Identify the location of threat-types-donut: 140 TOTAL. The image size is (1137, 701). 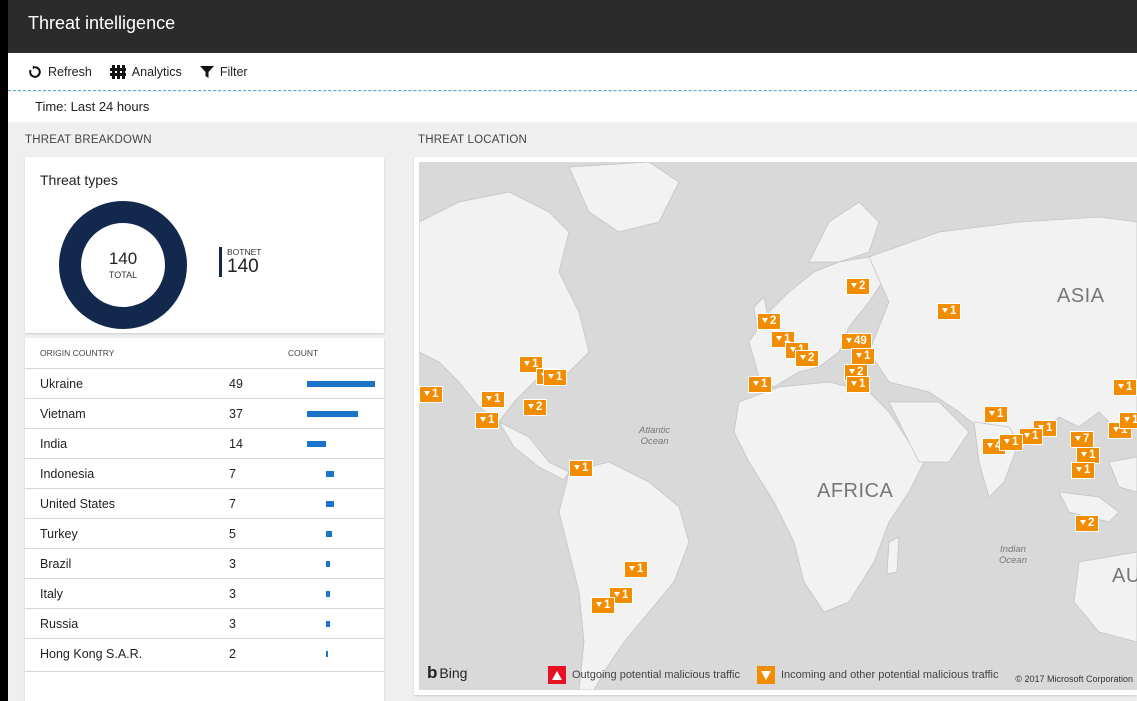
(123, 265).